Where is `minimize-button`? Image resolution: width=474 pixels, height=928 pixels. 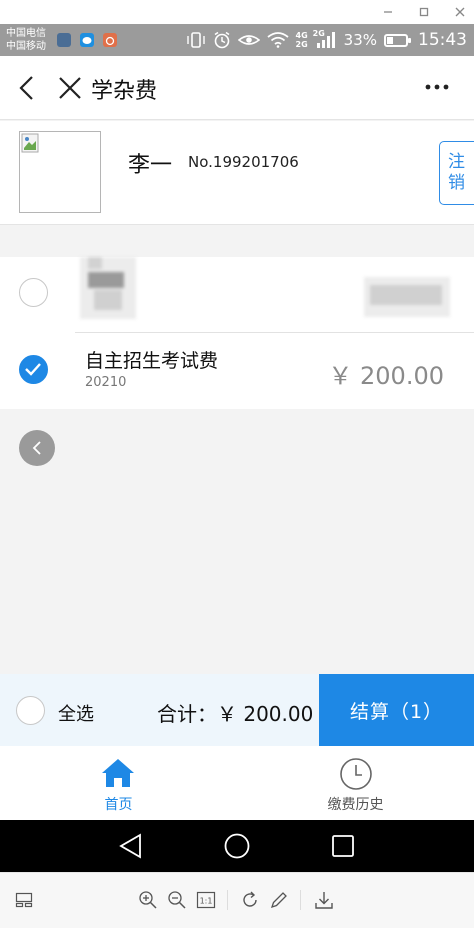 minimize-button is located at coordinates (388, 12).